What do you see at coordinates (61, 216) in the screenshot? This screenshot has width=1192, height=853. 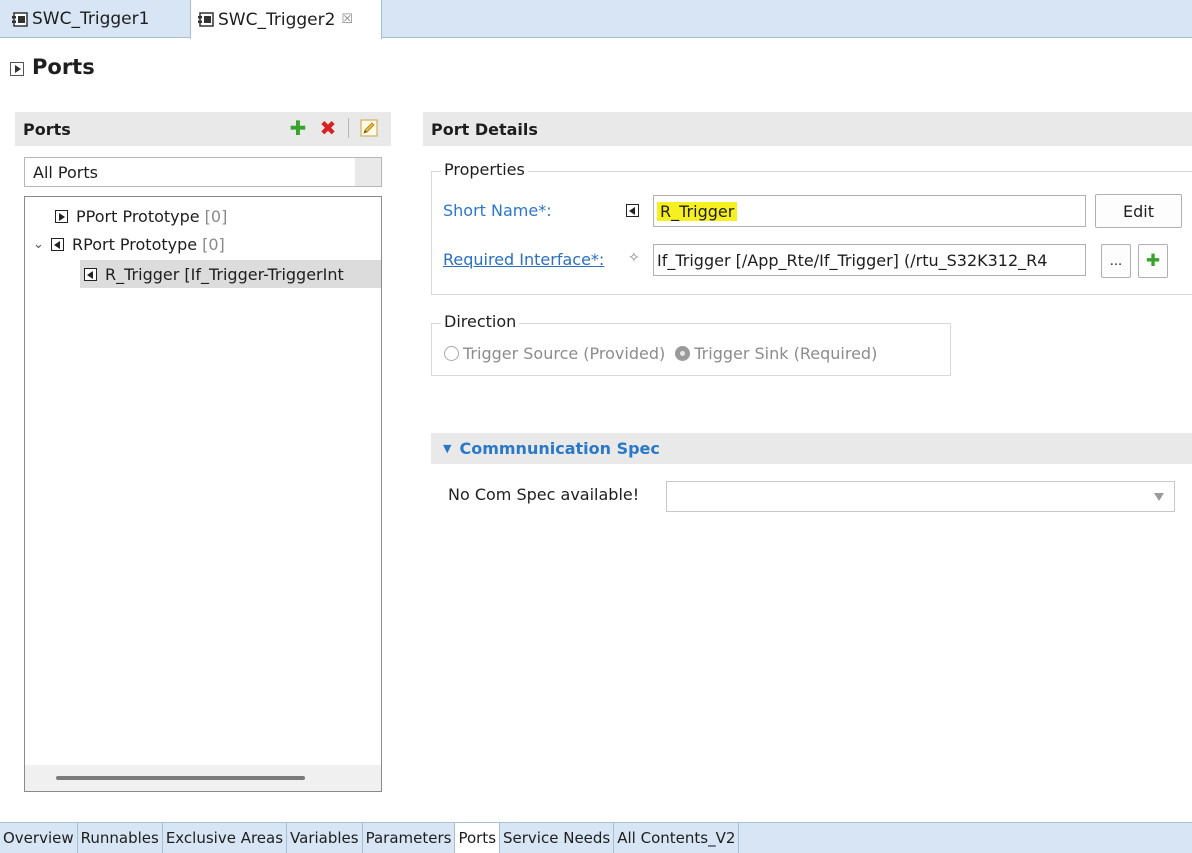 I see `pport-icon` at bounding box center [61, 216].